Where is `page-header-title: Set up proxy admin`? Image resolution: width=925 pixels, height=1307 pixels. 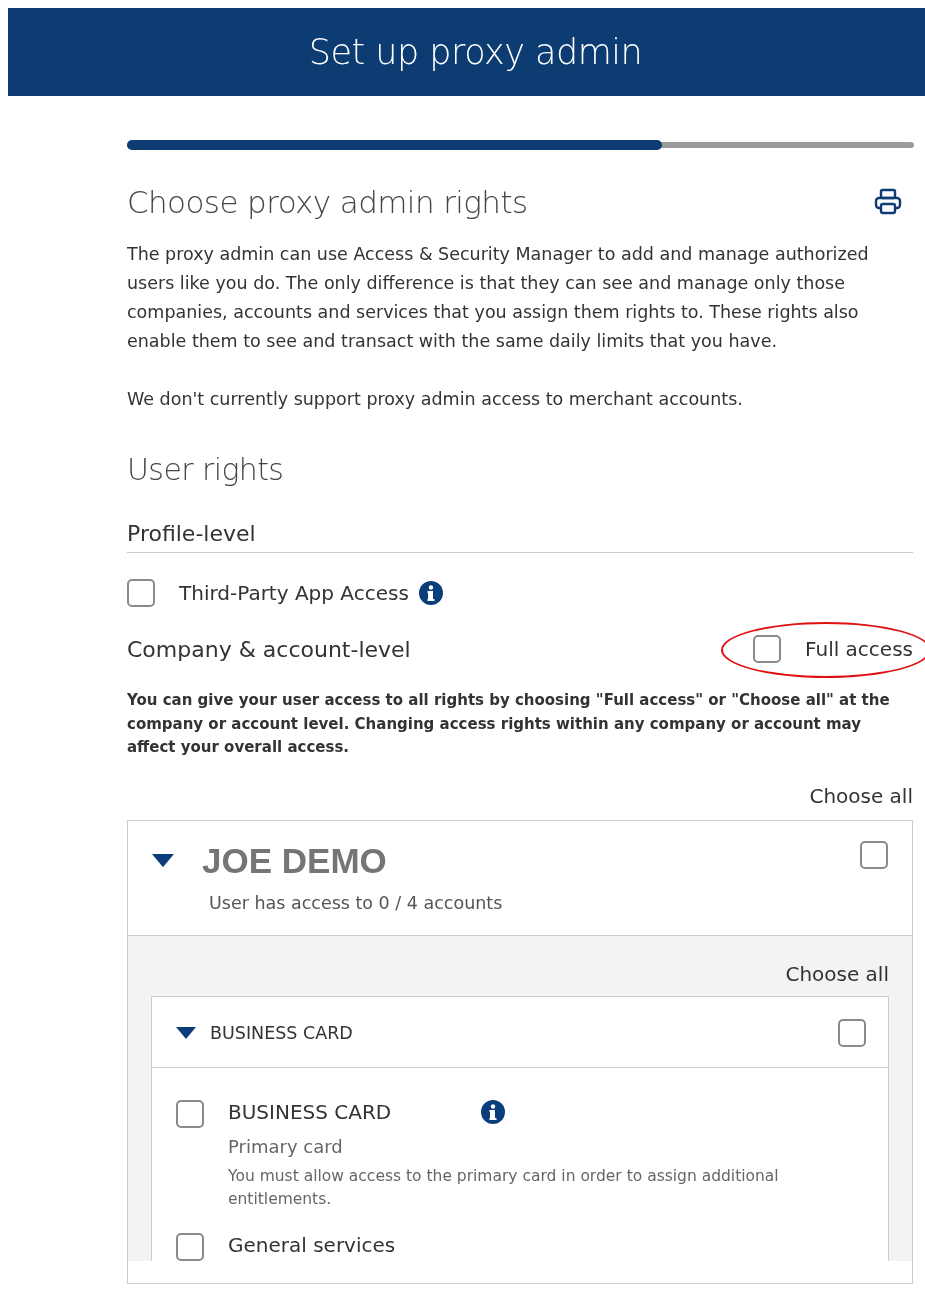
page-header-title: Set up proxy admin is located at coordinates (475, 52).